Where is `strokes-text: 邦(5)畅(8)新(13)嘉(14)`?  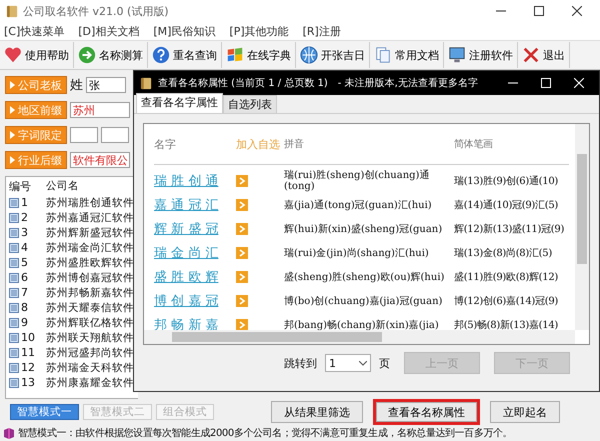 strokes-text: 邦(5)畅(8)新(13)嘉(14) is located at coordinates (506, 325).